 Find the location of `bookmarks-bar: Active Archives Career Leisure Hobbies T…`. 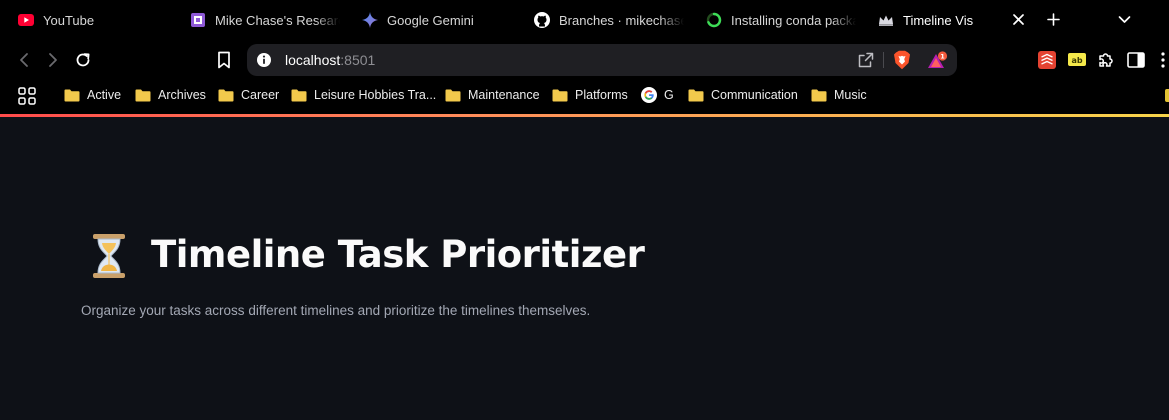

bookmarks-bar: Active Archives Career Leisure Hobbies T… is located at coordinates (584, 97).